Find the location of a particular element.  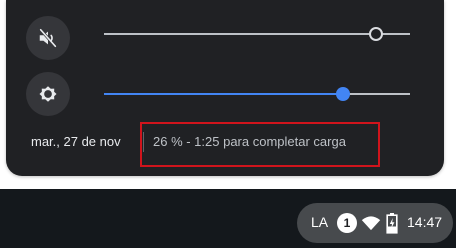

wifi-icon is located at coordinates (371, 225).